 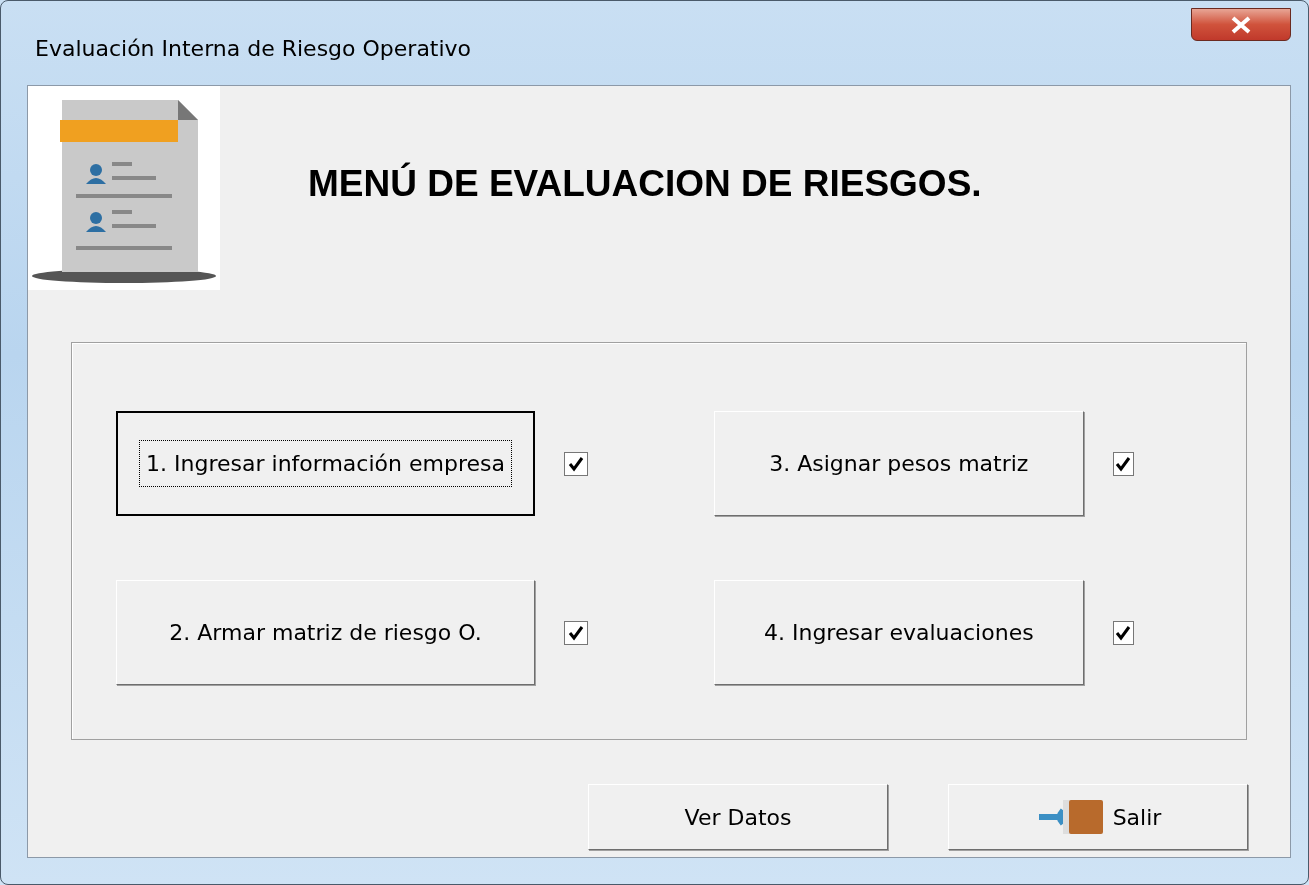 What do you see at coordinates (1098, 817) in the screenshot?
I see `exit-button: Salir` at bounding box center [1098, 817].